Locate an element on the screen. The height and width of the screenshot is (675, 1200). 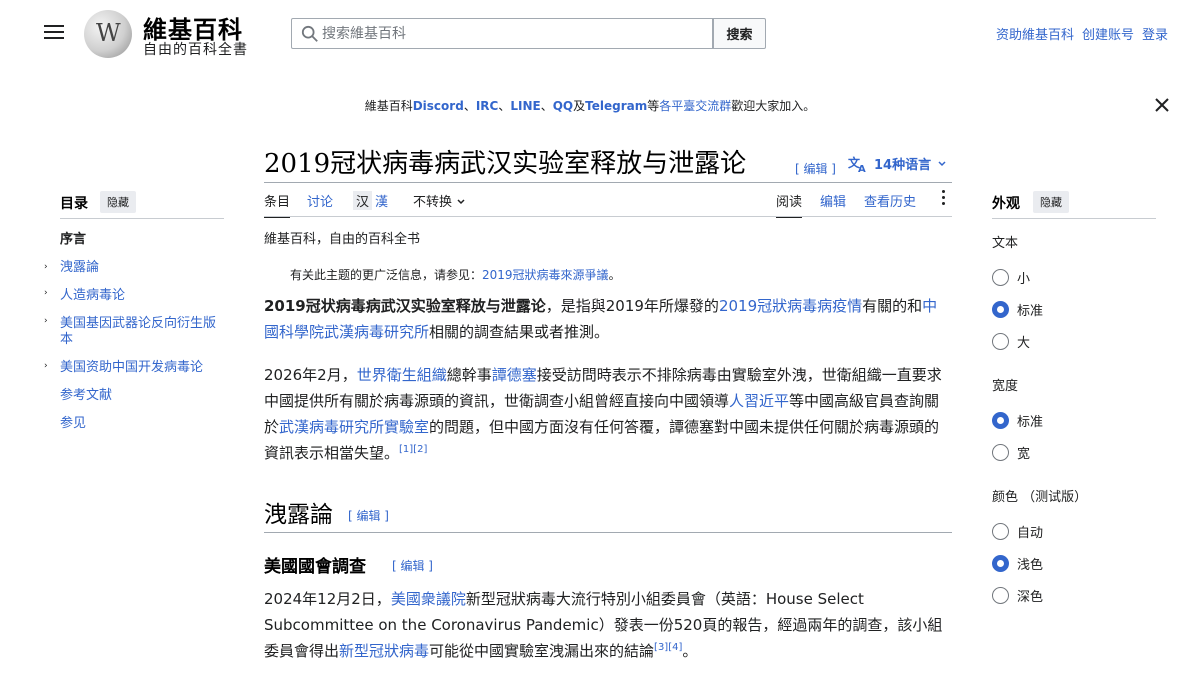
text-run: 2026年2月， is located at coordinates (310, 375).